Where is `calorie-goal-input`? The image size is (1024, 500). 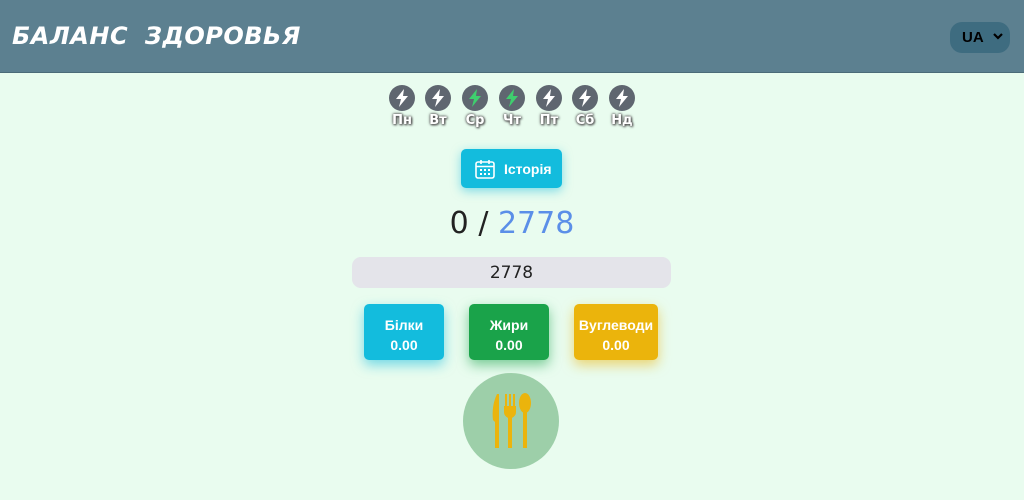
calorie-goal-input is located at coordinates (511, 272).